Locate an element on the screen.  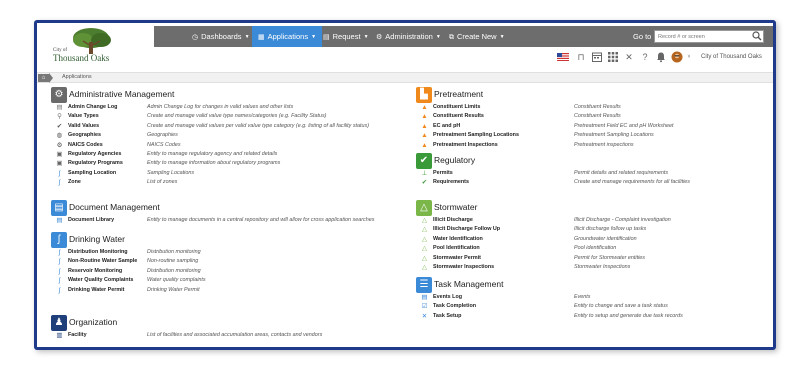
logo-text: Thousand Oaks is located at coordinates (81, 58).